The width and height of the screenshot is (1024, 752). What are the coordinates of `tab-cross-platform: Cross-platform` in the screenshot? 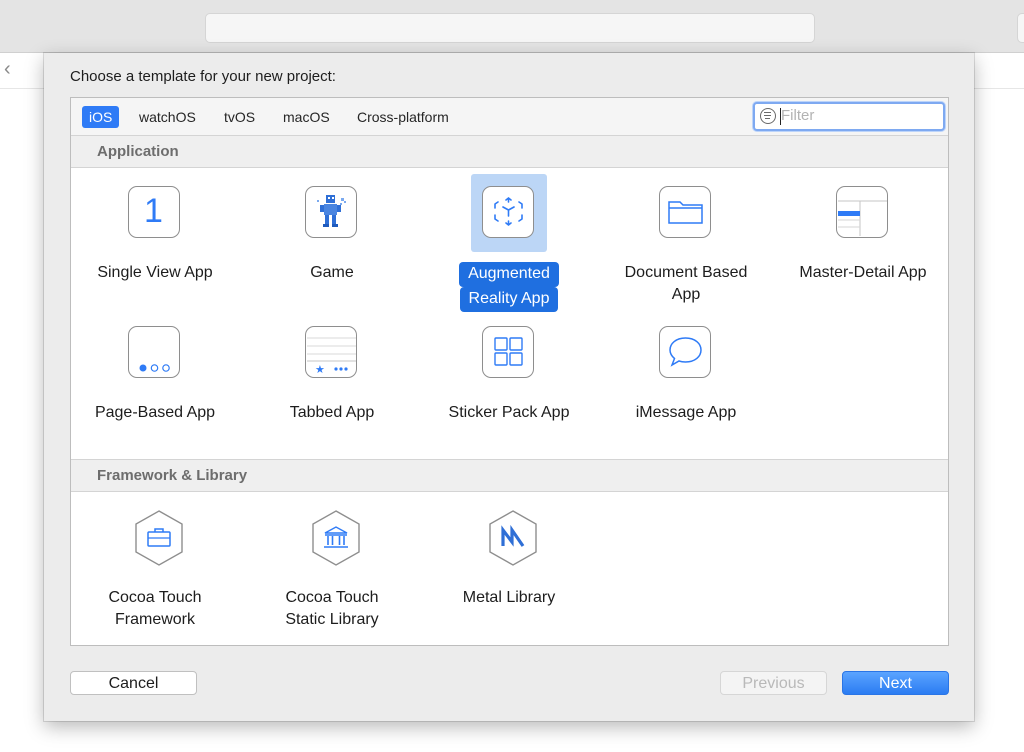 It's located at (403, 117).